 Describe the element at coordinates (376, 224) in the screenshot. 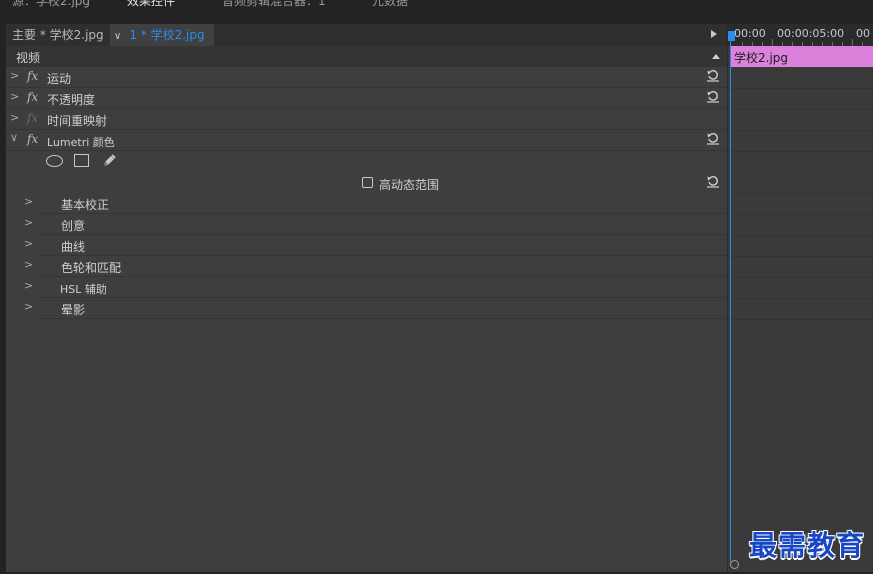

I see `subsection-creative: > 创意` at that location.